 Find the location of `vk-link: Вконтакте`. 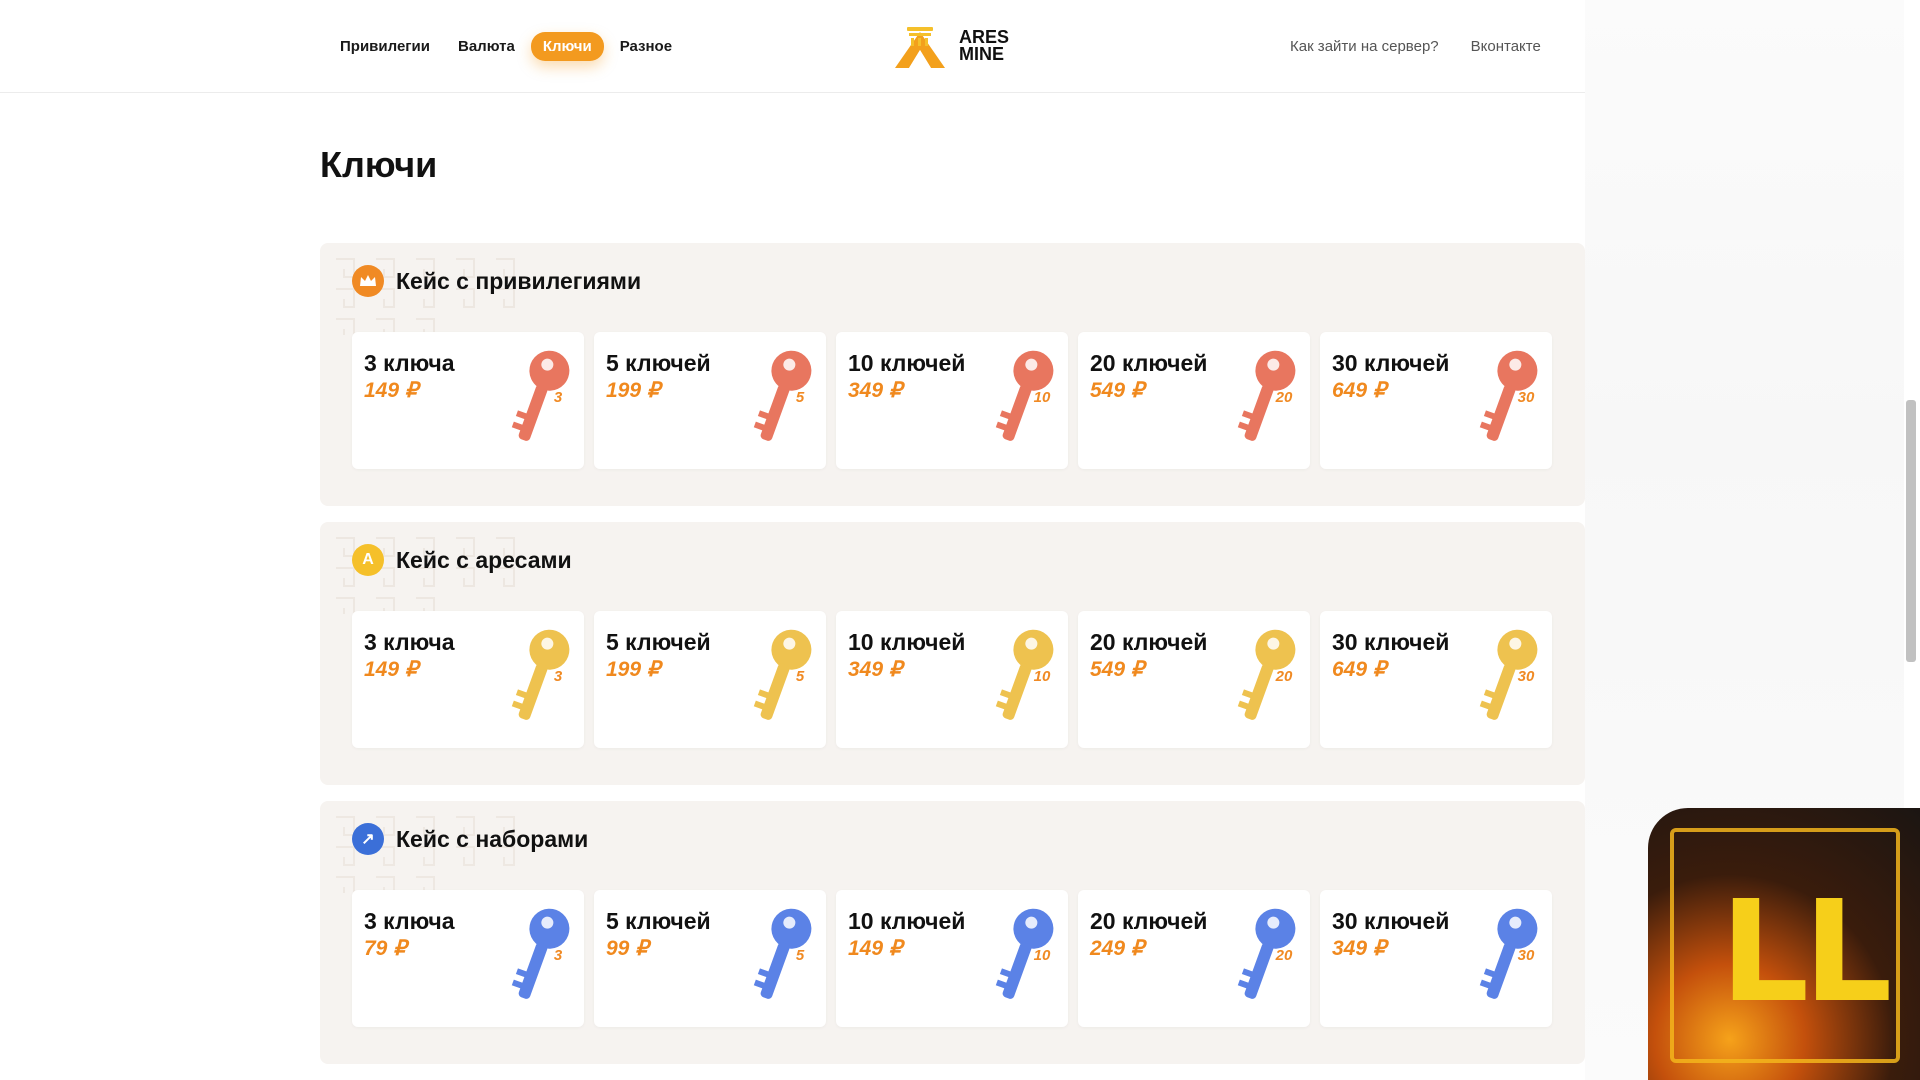

vk-link: Вконтакте is located at coordinates (1506, 46).